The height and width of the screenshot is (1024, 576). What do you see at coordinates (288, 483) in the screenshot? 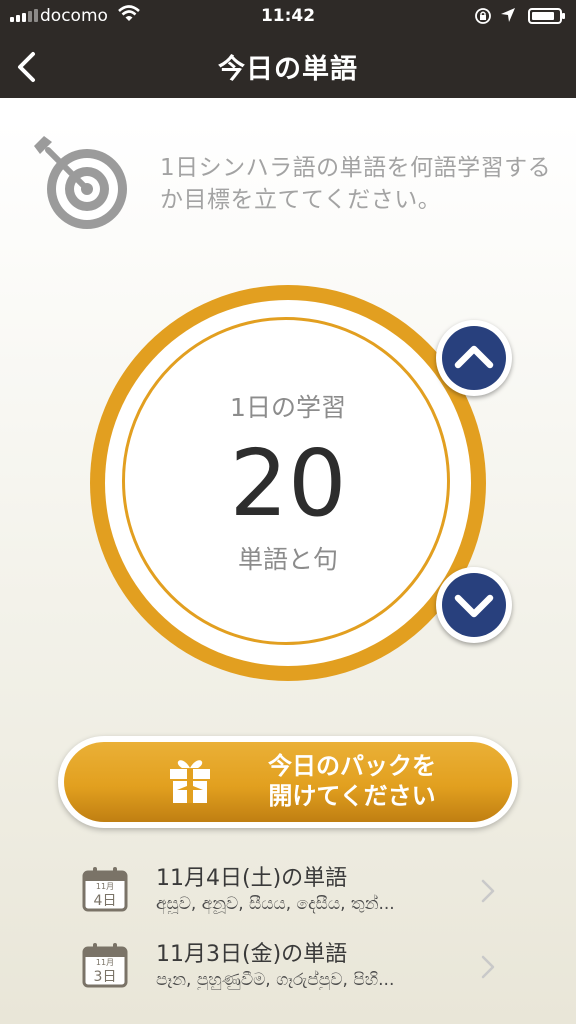
I see `daily-goal-count: 20` at bounding box center [288, 483].